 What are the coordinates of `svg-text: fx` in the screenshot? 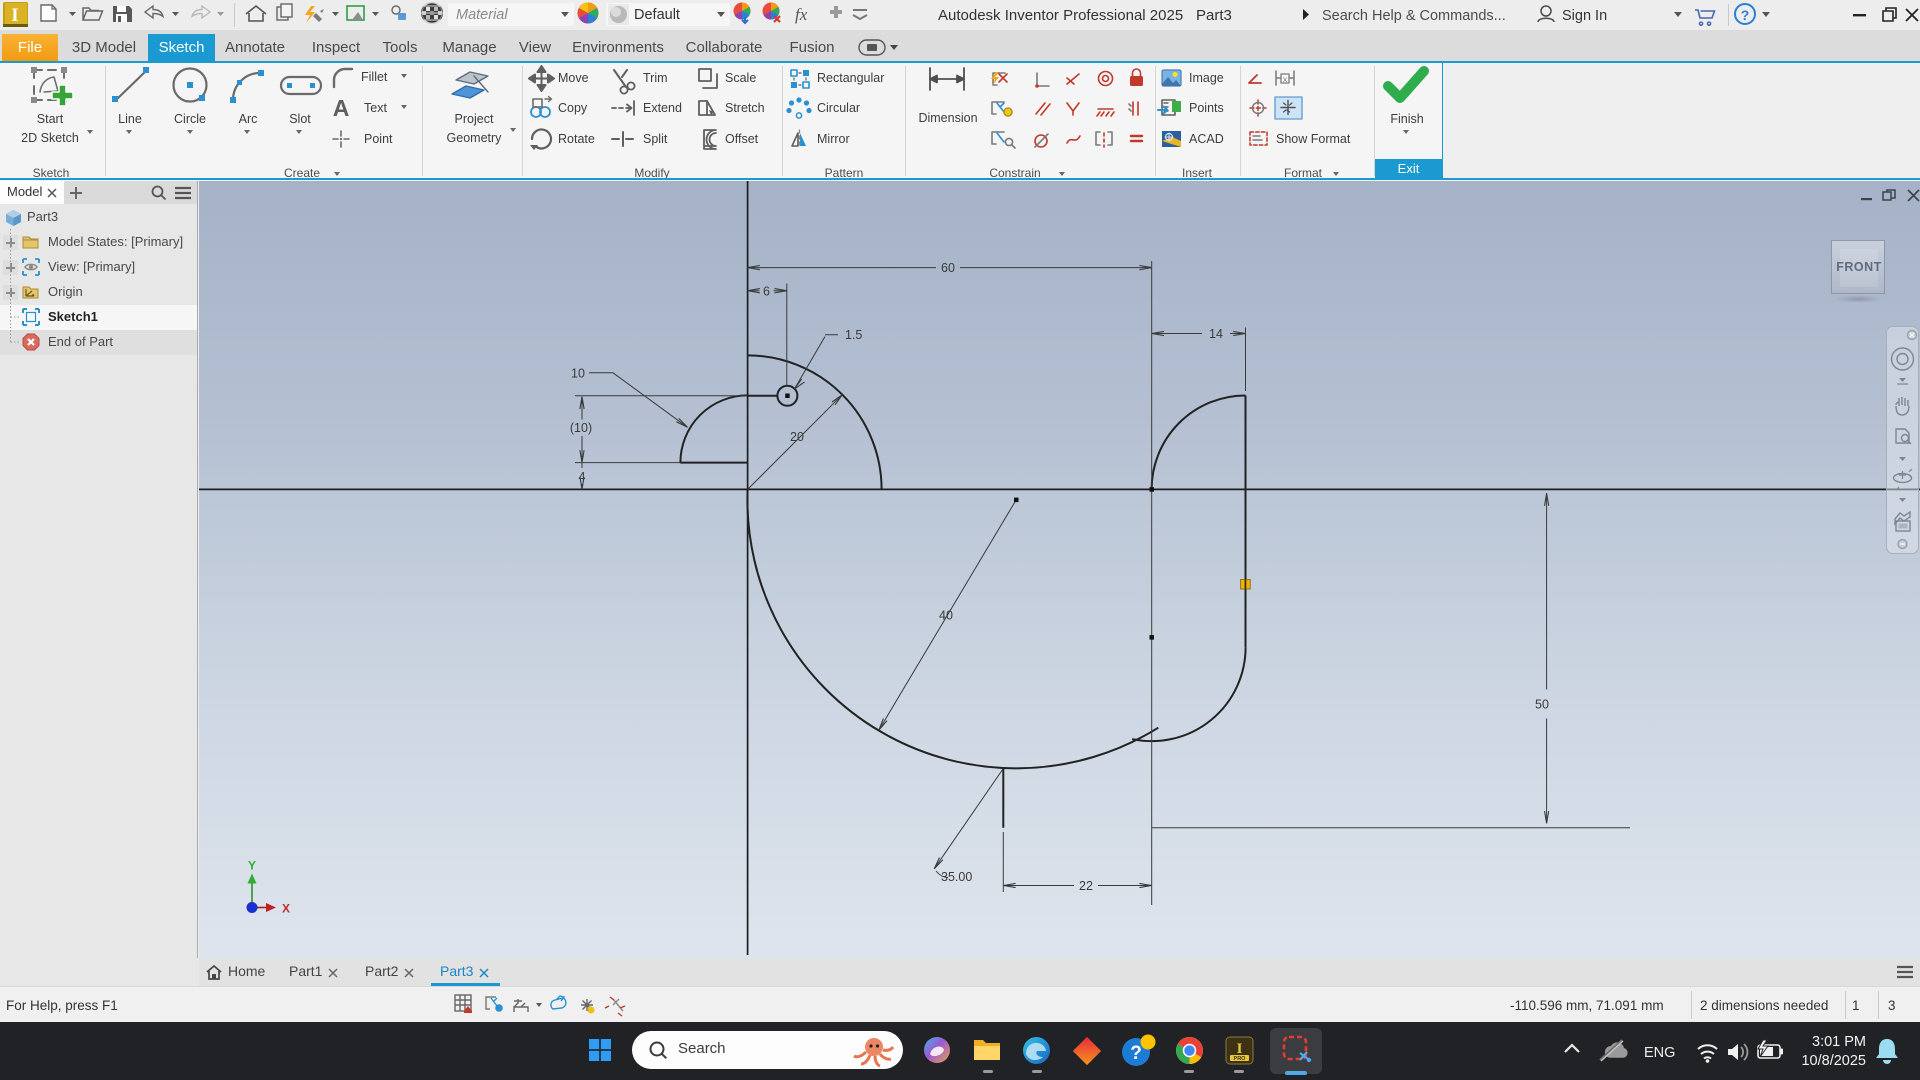 It's located at (801, 14).